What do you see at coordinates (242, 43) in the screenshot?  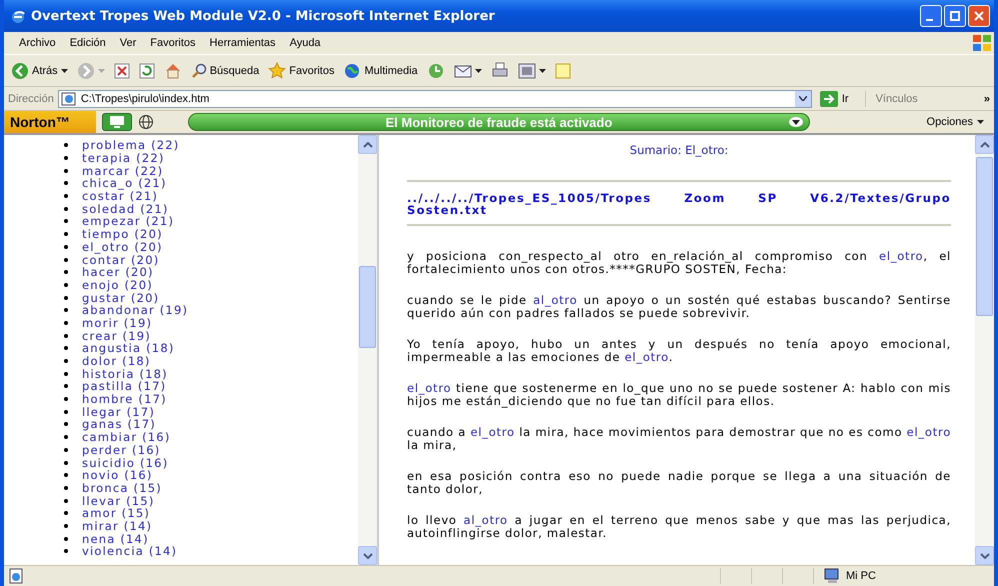 I see `menu-item: Herramientas` at bounding box center [242, 43].